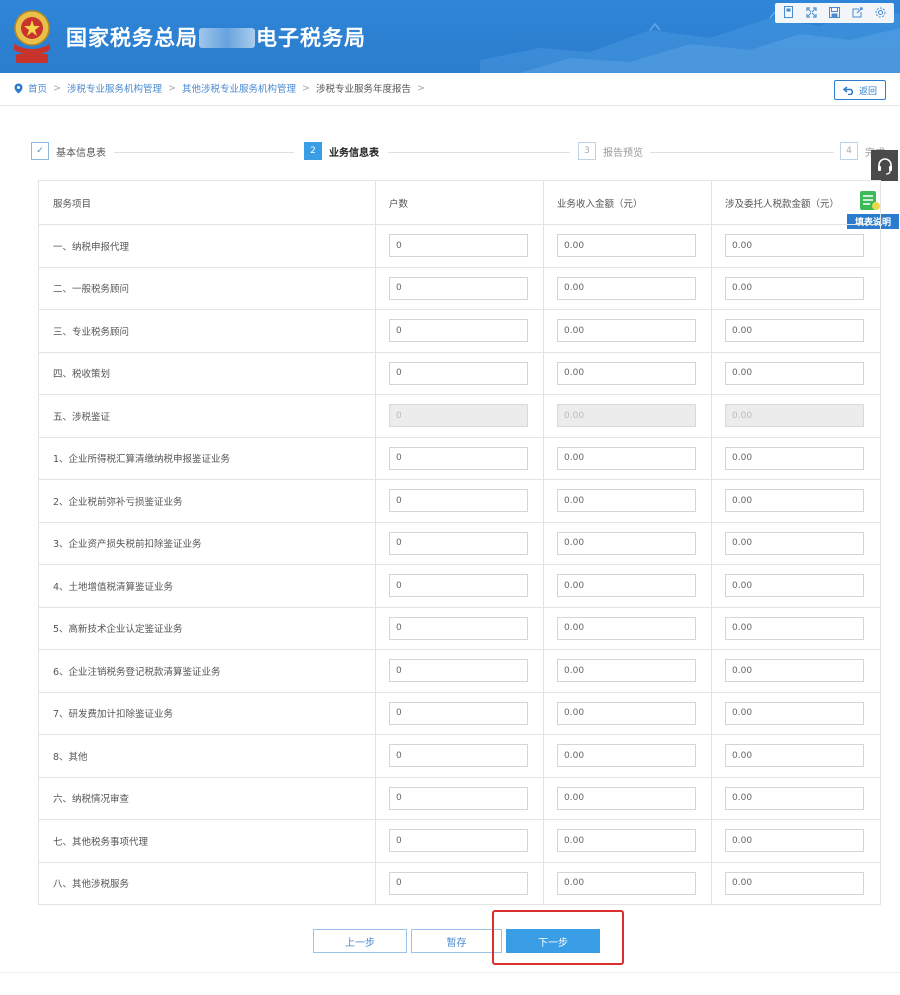 The width and height of the screenshot is (900, 995). I want to click on step-report-preview: 3 报告预览, so click(610, 151).